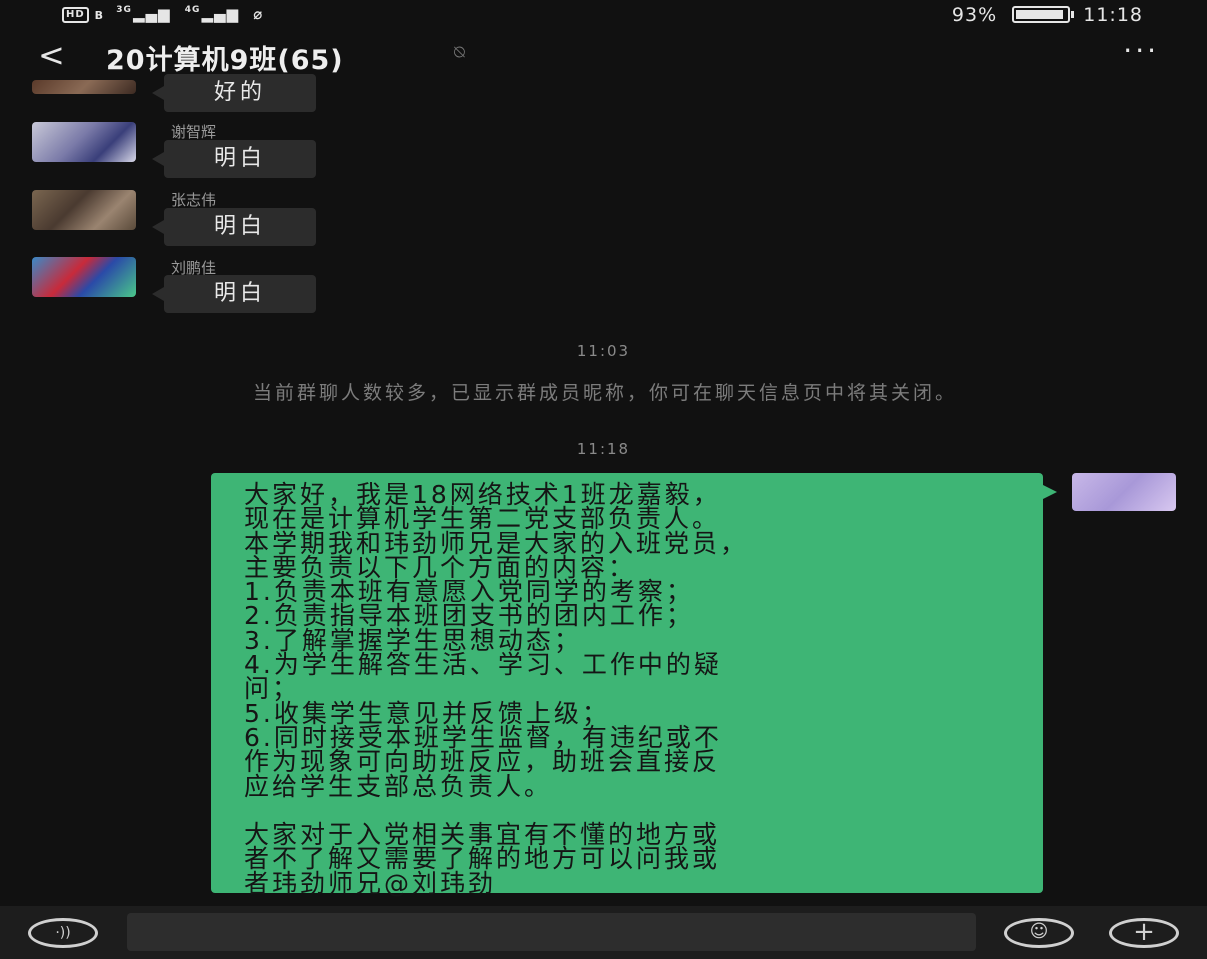 The width and height of the screenshot is (1207, 959). What do you see at coordinates (63, 933) in the screenshot?
I see `voice-icon: ·))` at bounding box center [63, 933].